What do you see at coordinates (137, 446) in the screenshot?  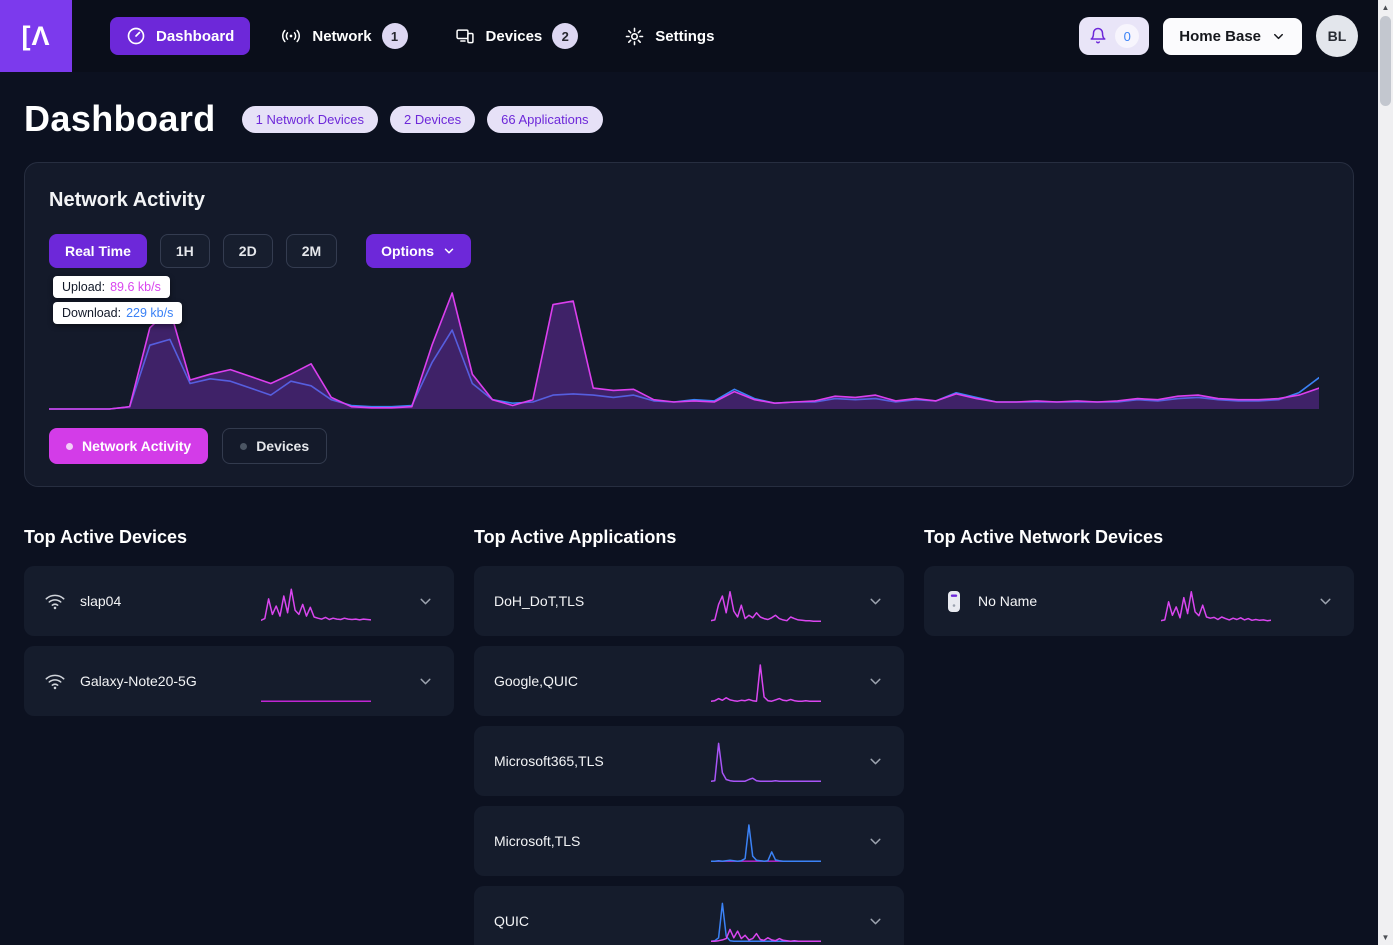 I see `legend-network-activity-label: Network Activity` at bounding box center [137, 446].